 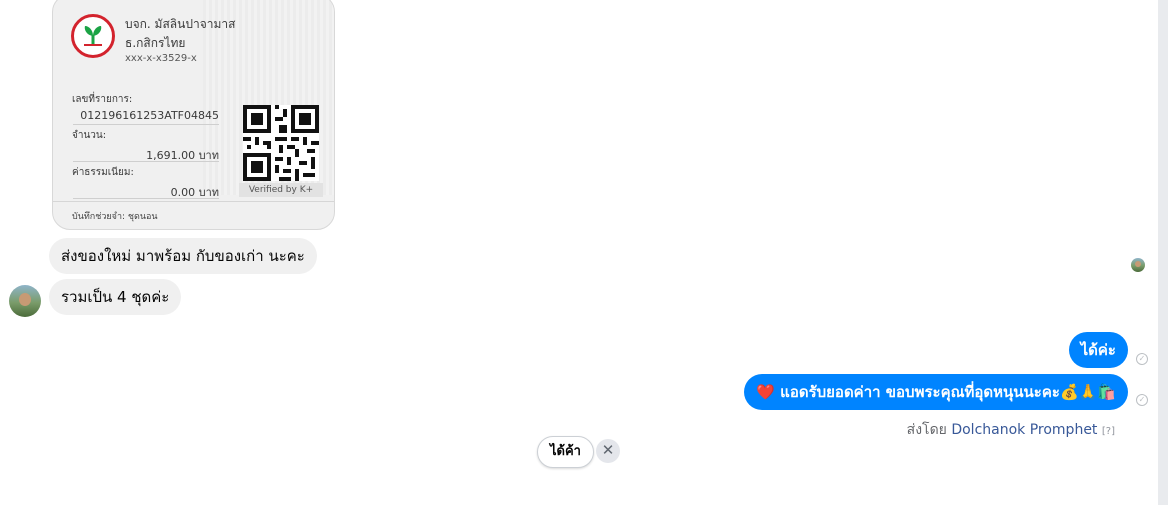 I want to click on sent-by-prefix: ส่งโดย, so click(x=929, y=430).